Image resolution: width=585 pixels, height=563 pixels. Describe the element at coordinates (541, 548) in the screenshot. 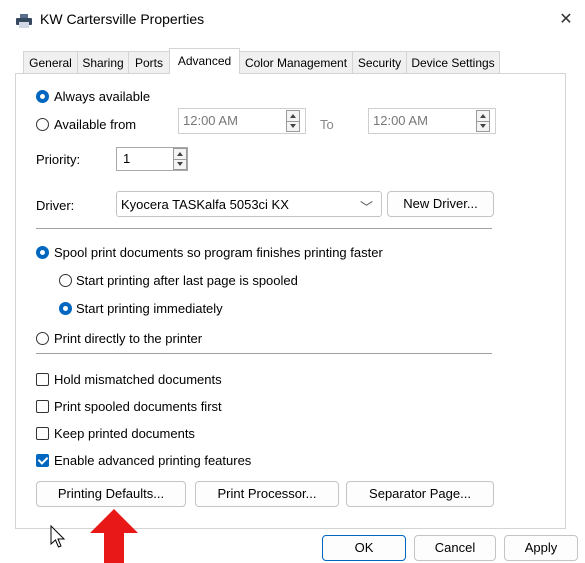

I see `apply-button: Apply` at that location.